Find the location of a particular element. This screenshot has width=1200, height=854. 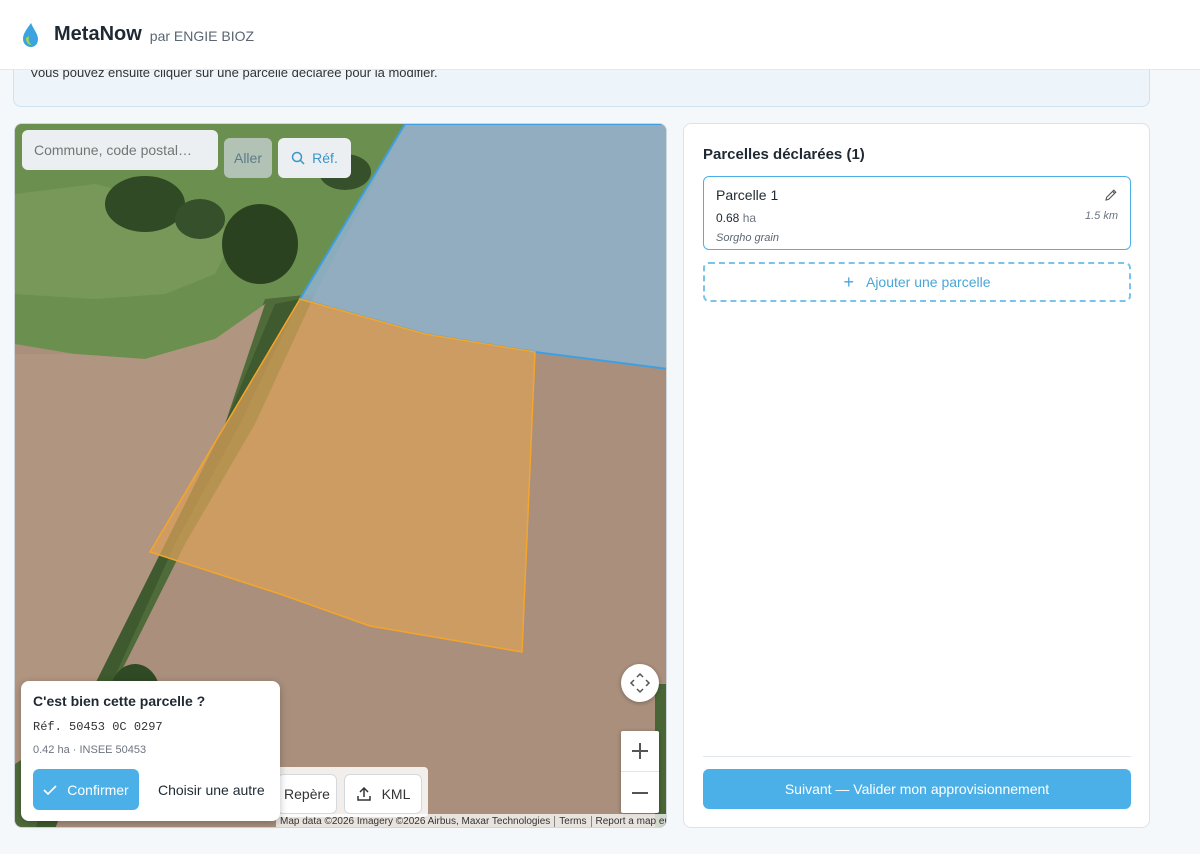

metanow-logo-icon is located at coordinates (30, 34).